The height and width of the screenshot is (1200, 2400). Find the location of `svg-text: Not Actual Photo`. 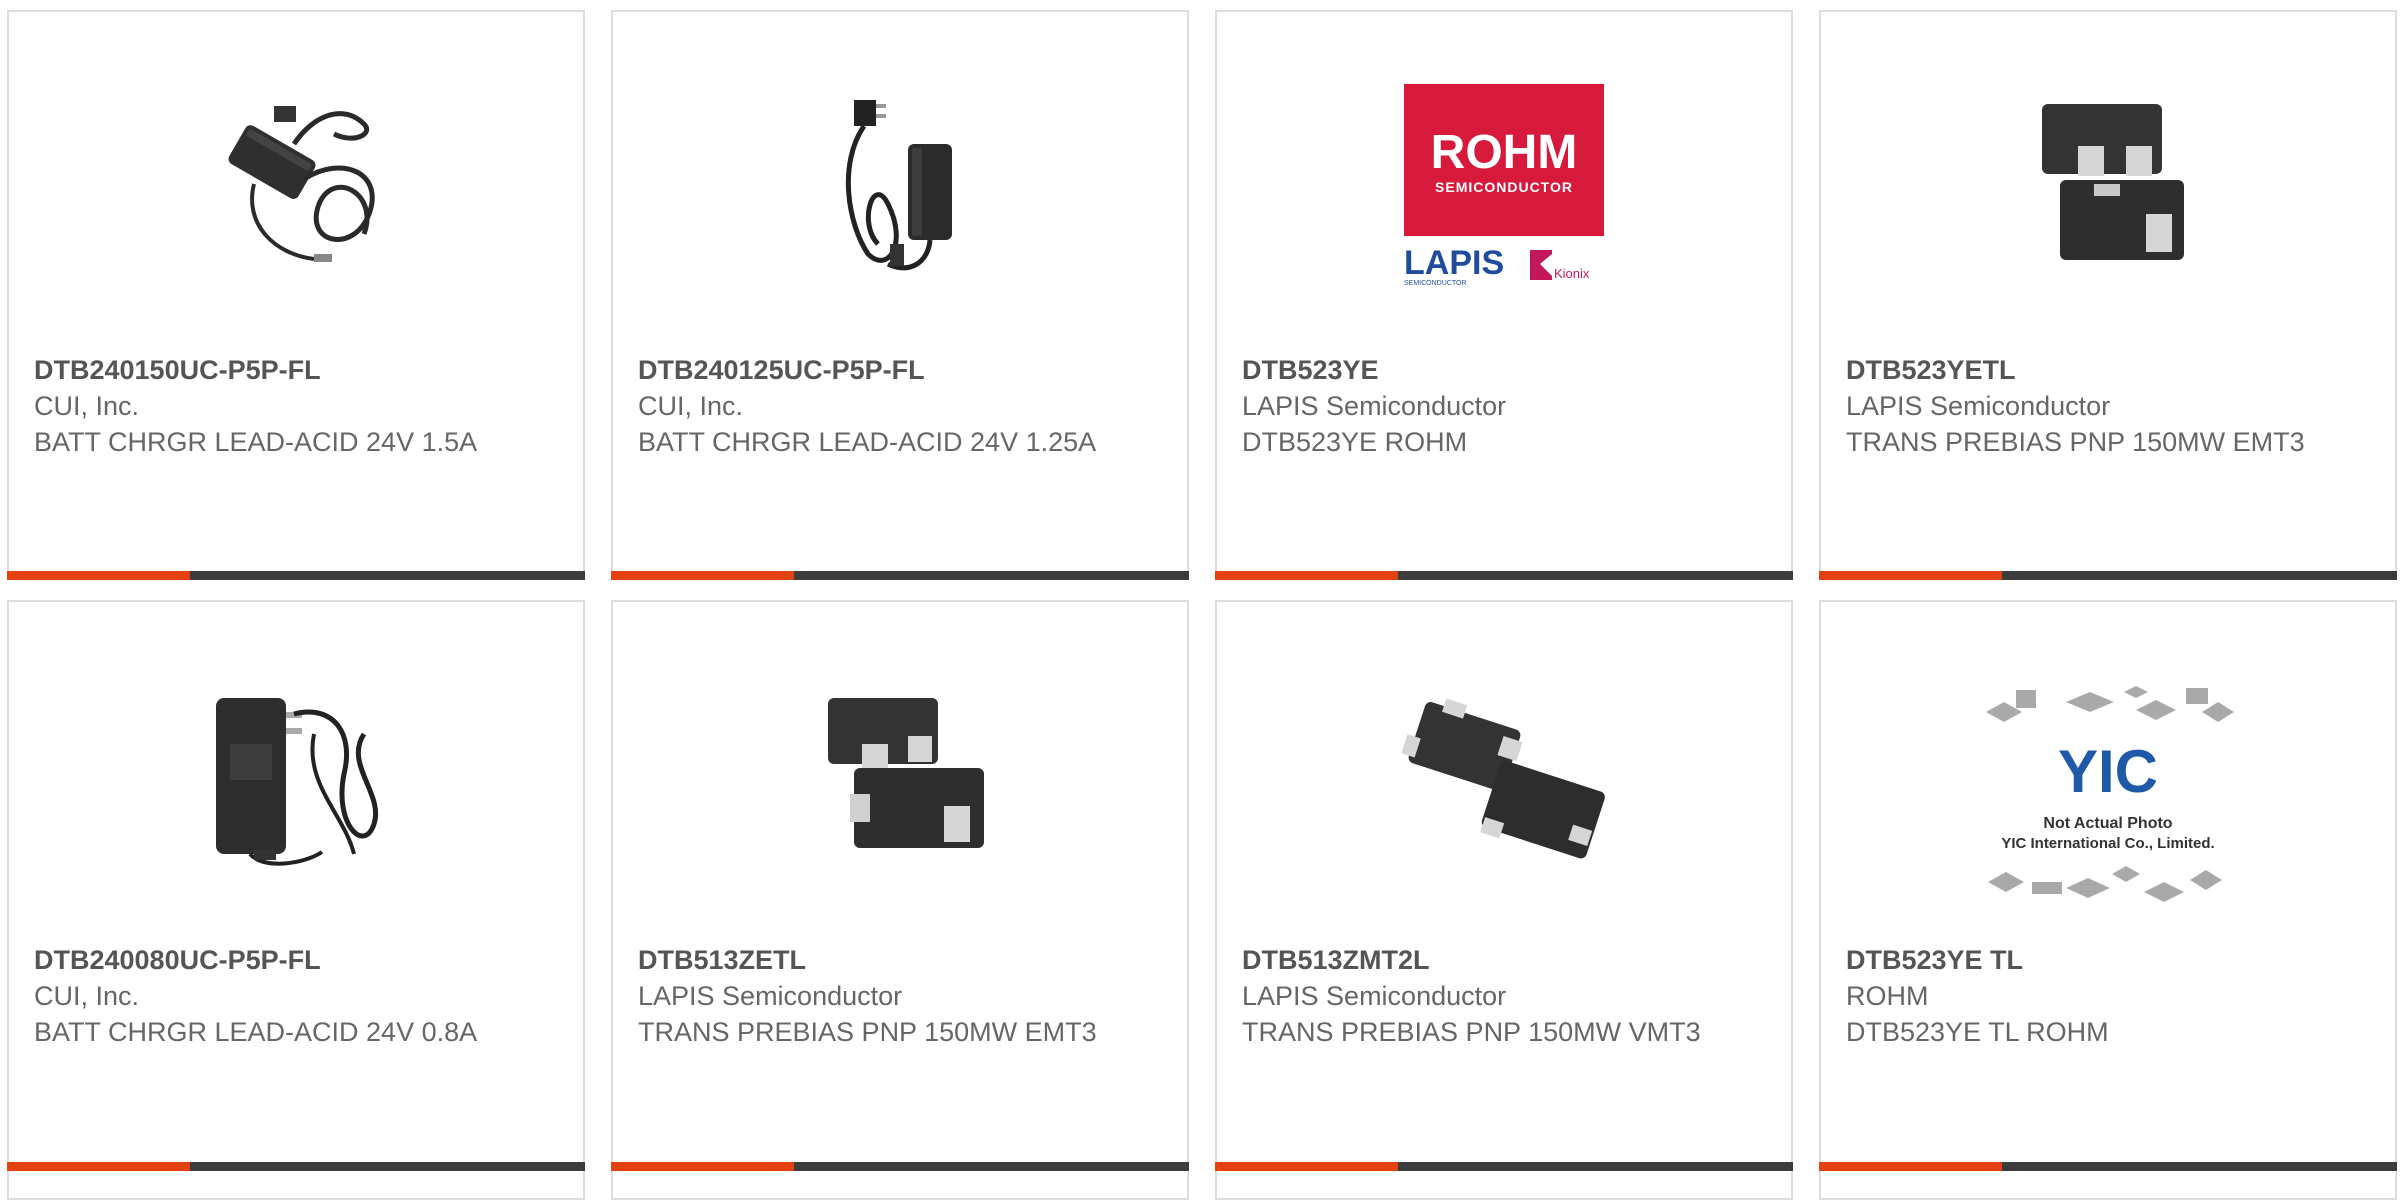

svg-text: Not Actual Photo is located at coordinates (2107, 823).